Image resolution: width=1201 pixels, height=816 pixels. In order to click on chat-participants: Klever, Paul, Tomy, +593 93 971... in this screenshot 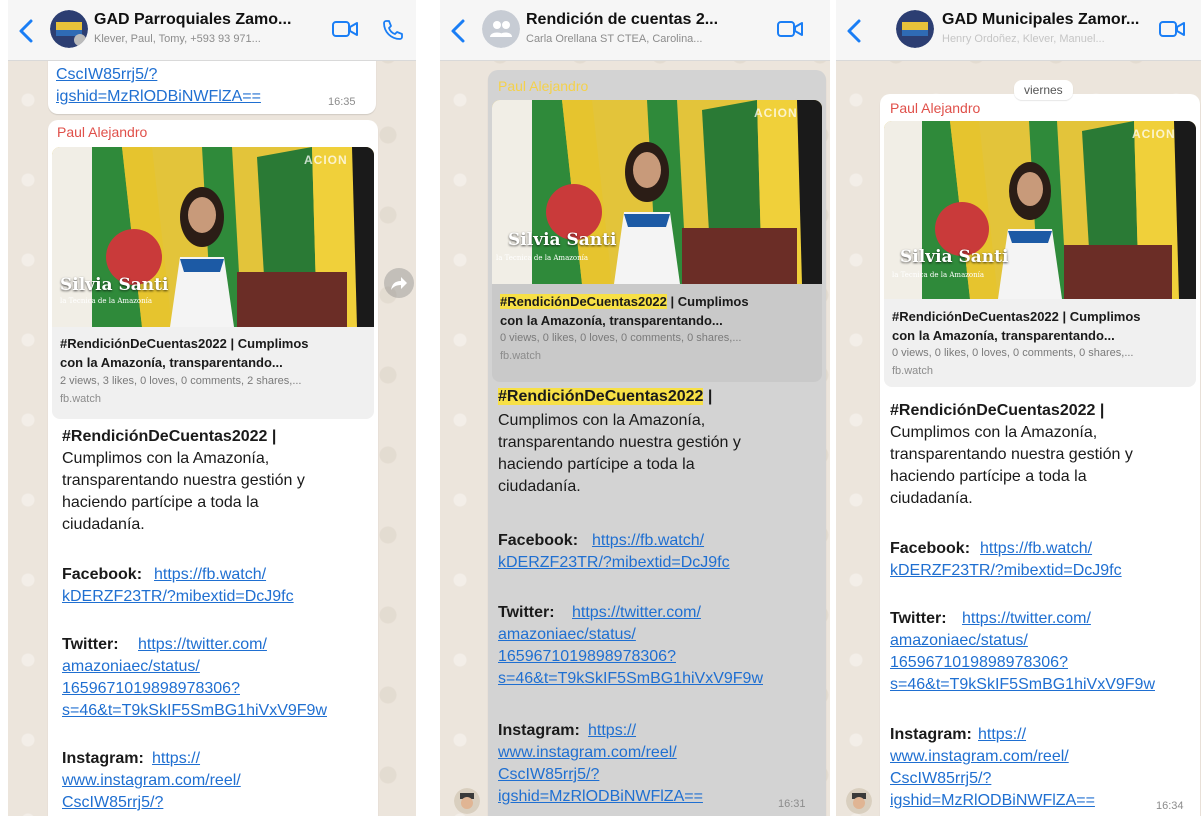, I will do `click(177, 39)`.